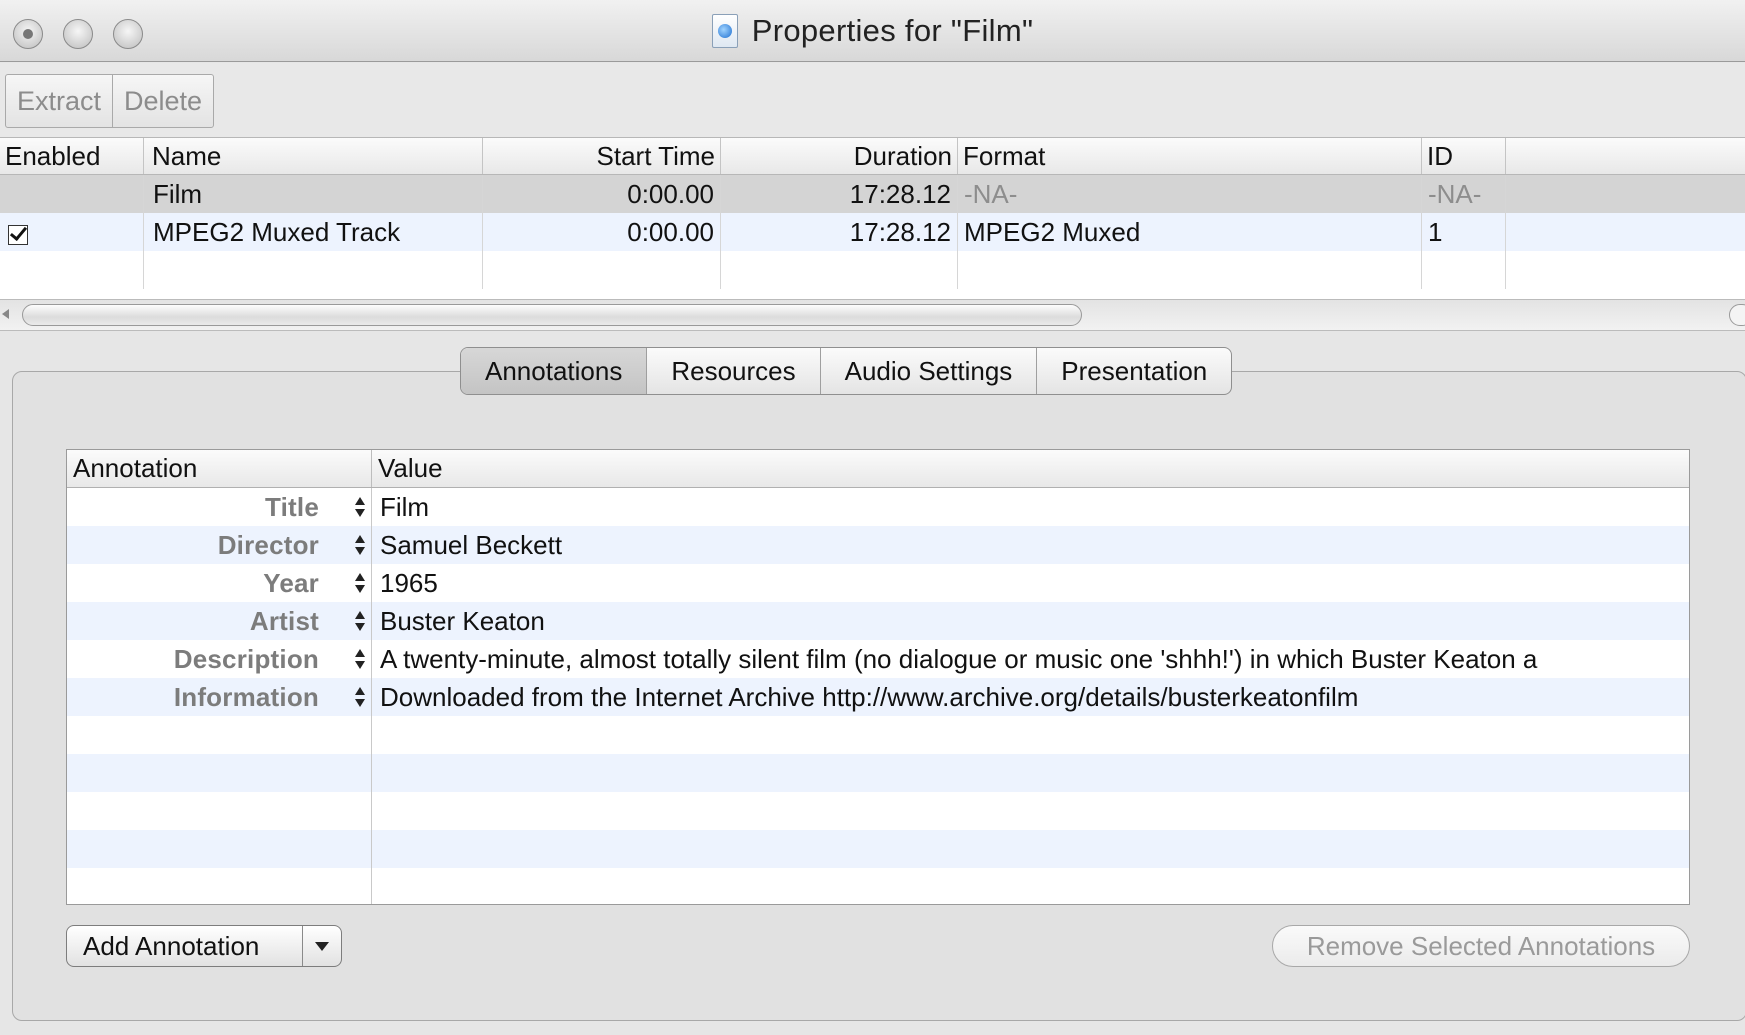 The width and height of the screenshot is (1745, 1035). What do you see at coordinates (5, 314) in the screenshot?
I see `scroll-left-arrow-icon` at bounding box center [5, 314].